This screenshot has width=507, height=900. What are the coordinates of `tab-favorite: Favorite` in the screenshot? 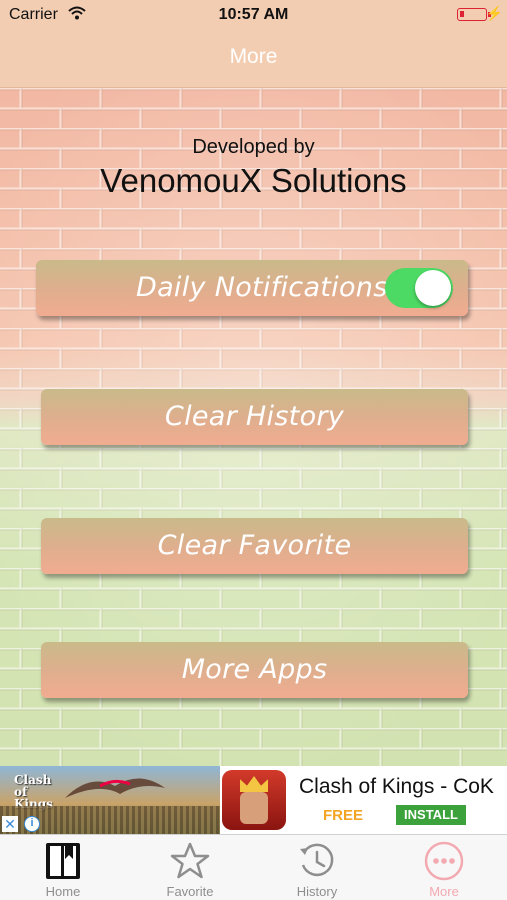 It's located at (190, 867).